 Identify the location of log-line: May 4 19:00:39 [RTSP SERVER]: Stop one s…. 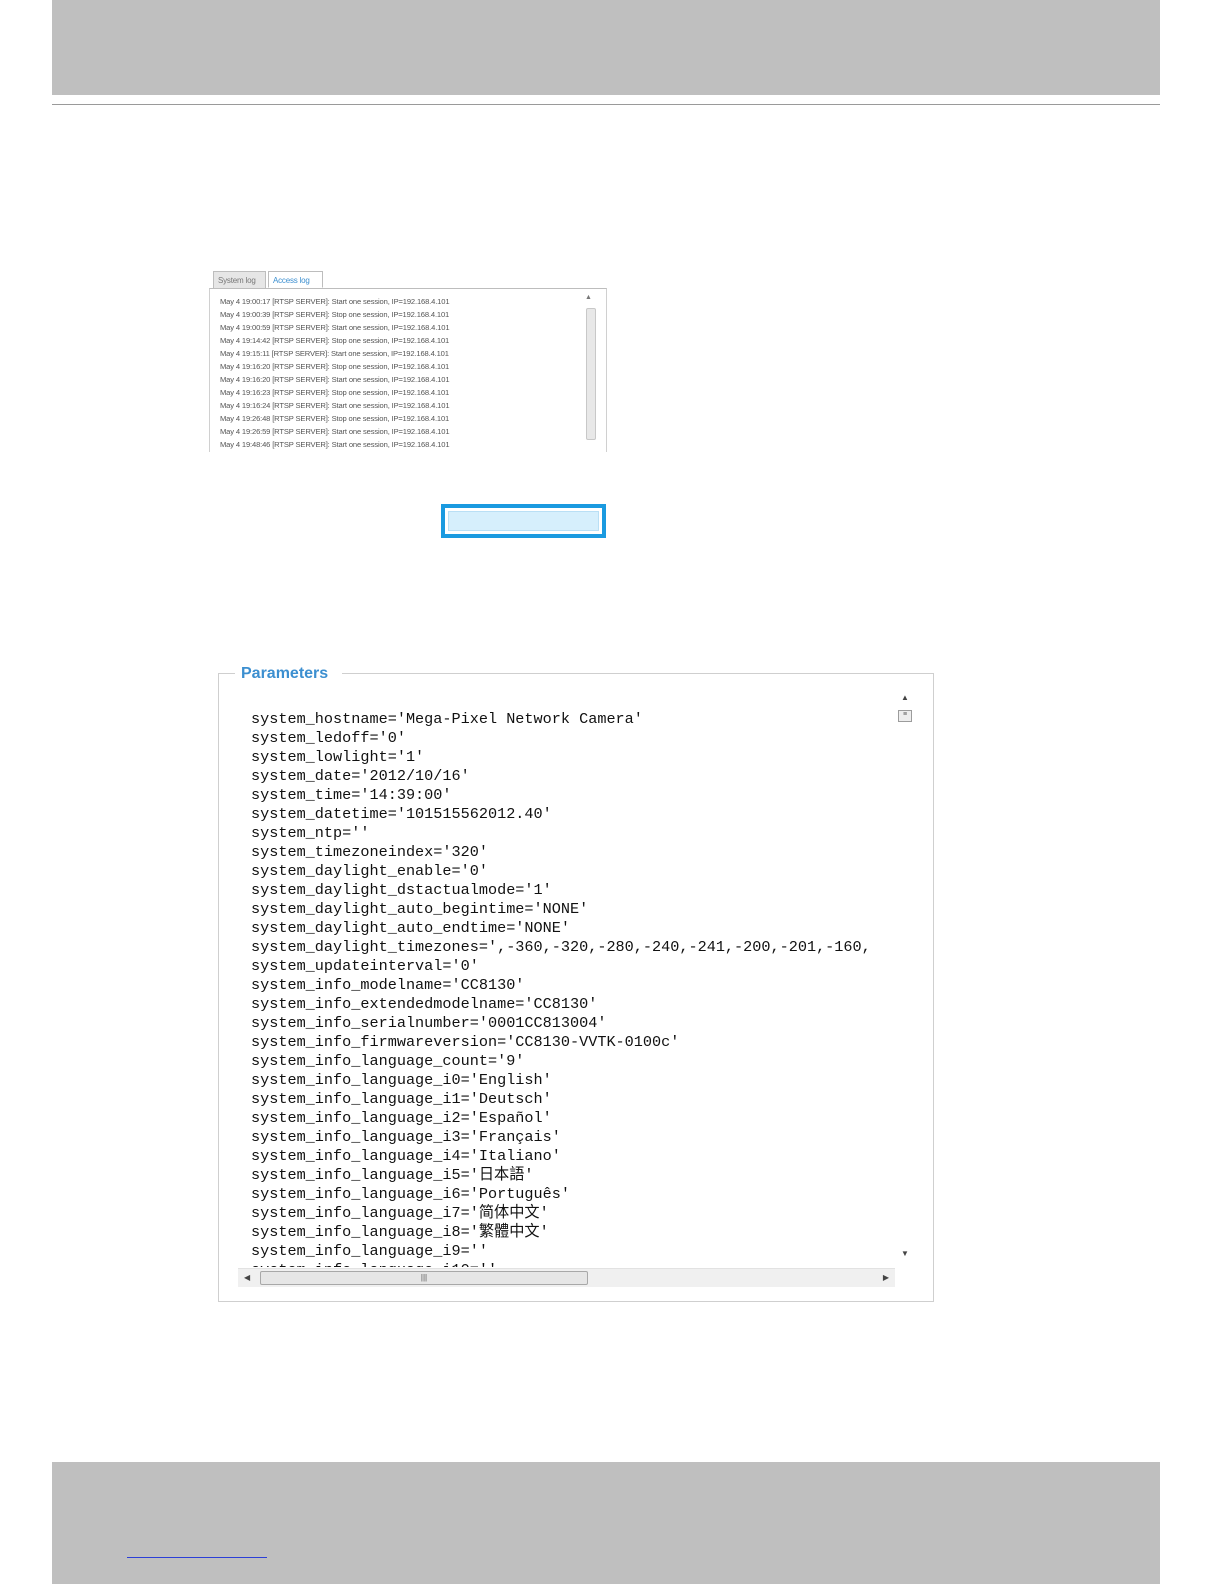
(335, 314).